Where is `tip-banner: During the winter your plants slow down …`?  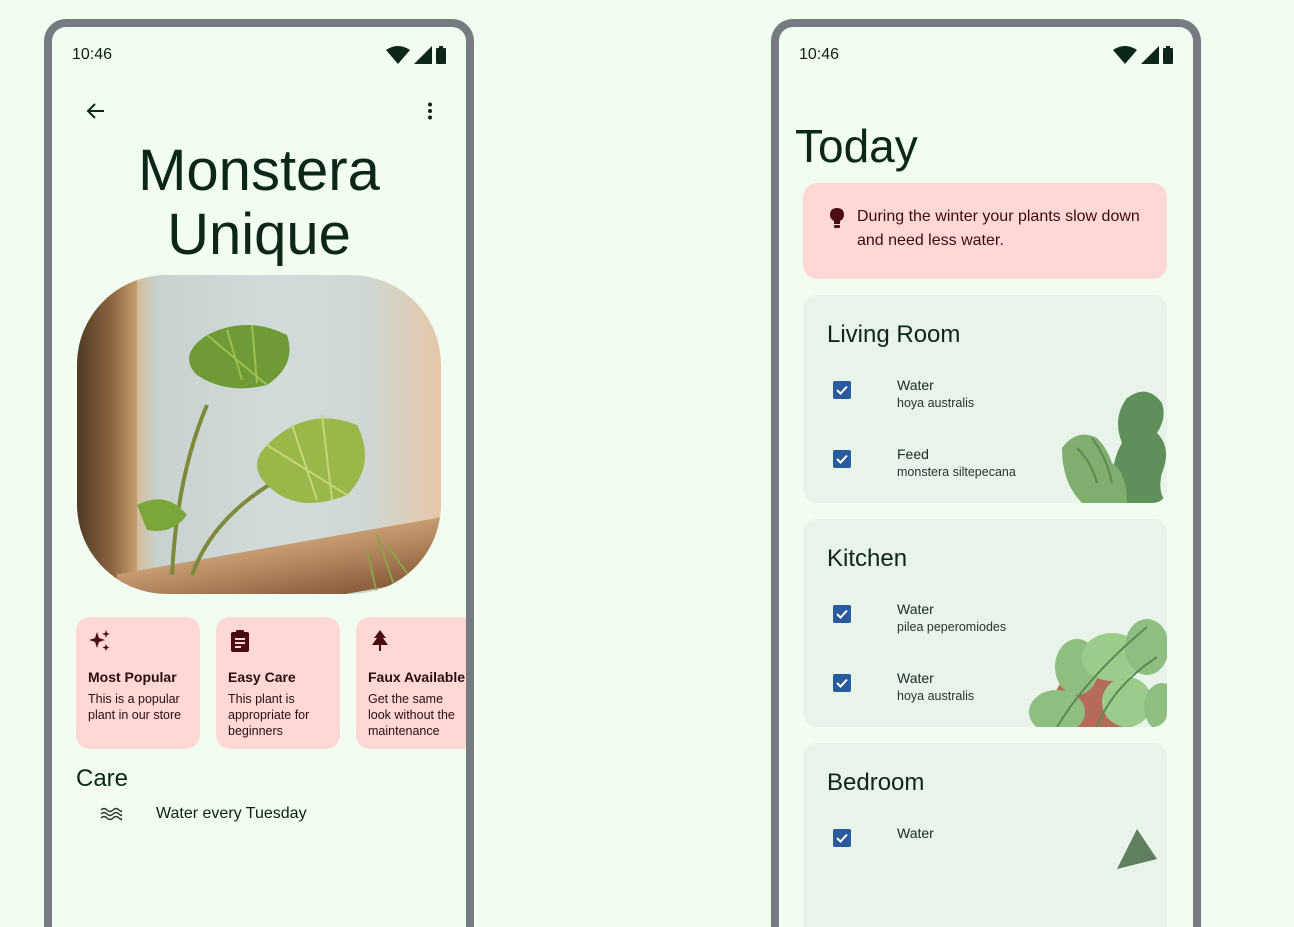 tip-banner: During the winter your plants slow down … is located at coordinates (985, 231).